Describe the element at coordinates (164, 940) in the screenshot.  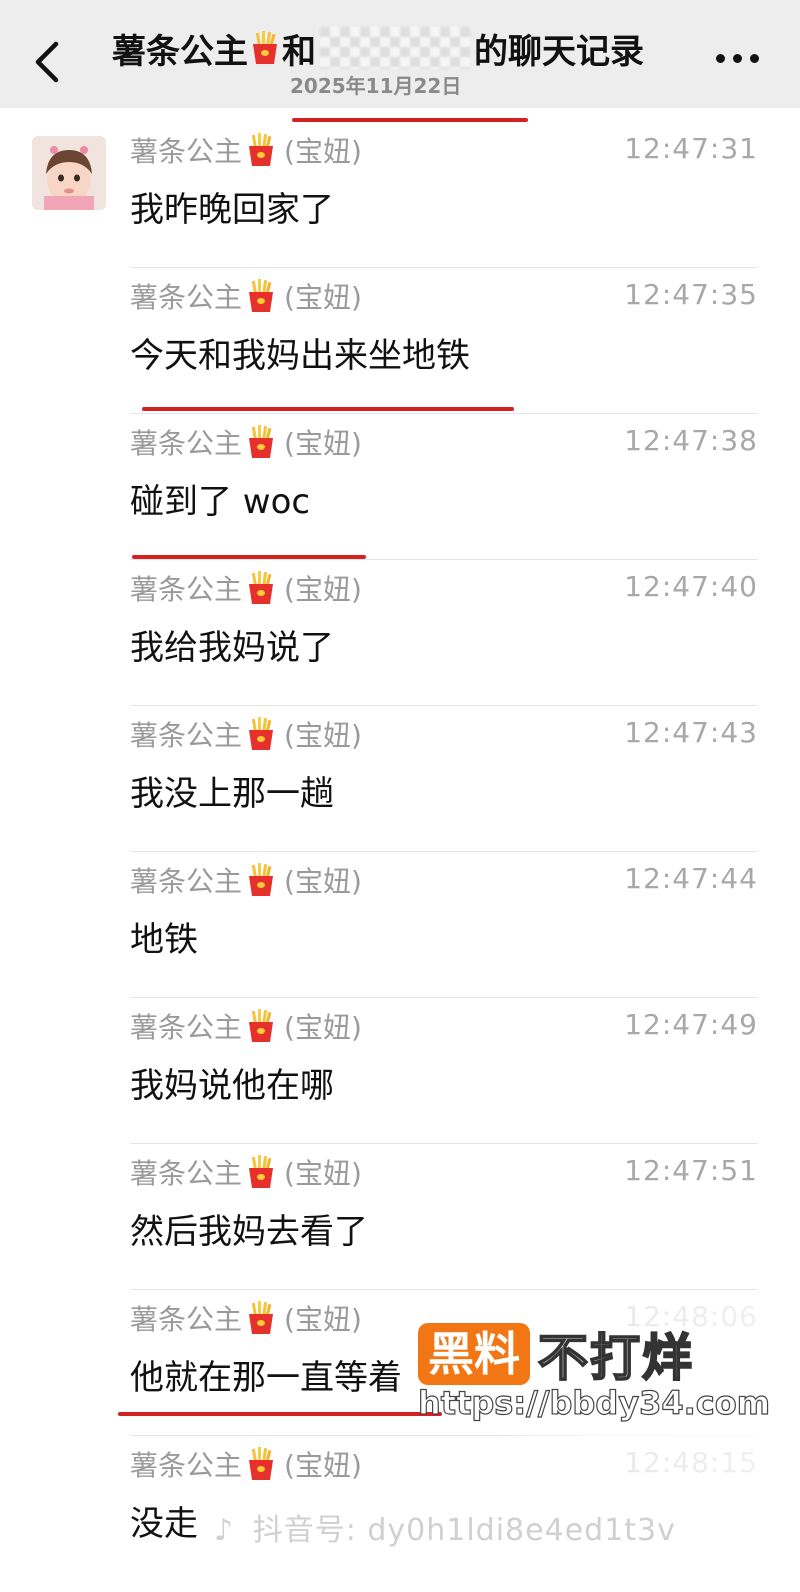
I see `message-text: 地铁` at that location.